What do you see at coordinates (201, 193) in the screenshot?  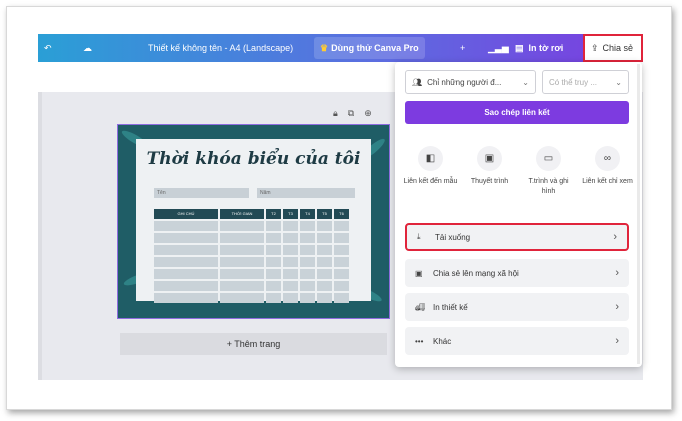 I see `name-field: Tên` at bounding box center [201, 193].